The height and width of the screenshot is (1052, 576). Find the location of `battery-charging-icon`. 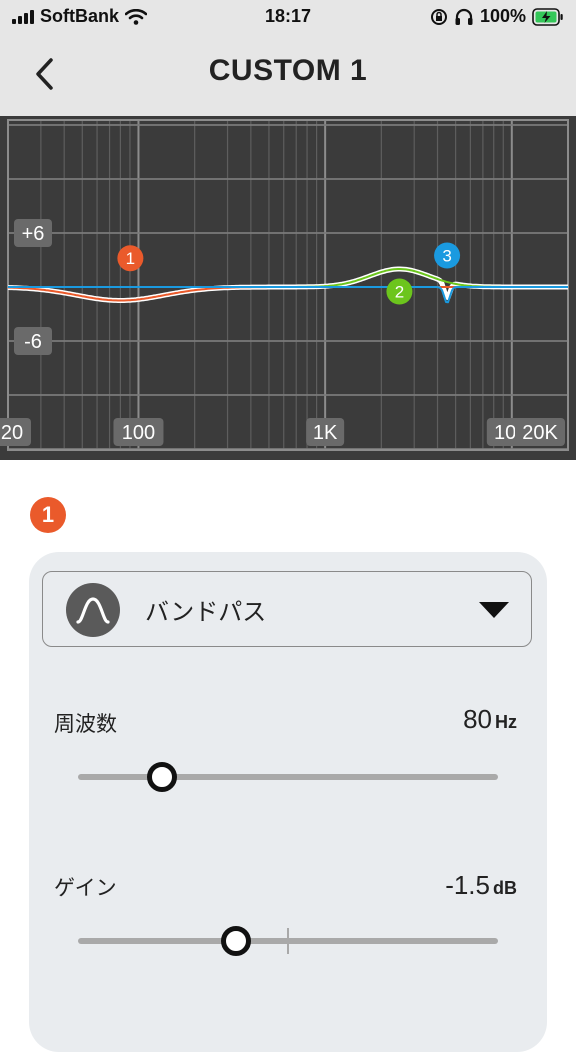

battery-charging-icon is located at coordinates (547, 16).